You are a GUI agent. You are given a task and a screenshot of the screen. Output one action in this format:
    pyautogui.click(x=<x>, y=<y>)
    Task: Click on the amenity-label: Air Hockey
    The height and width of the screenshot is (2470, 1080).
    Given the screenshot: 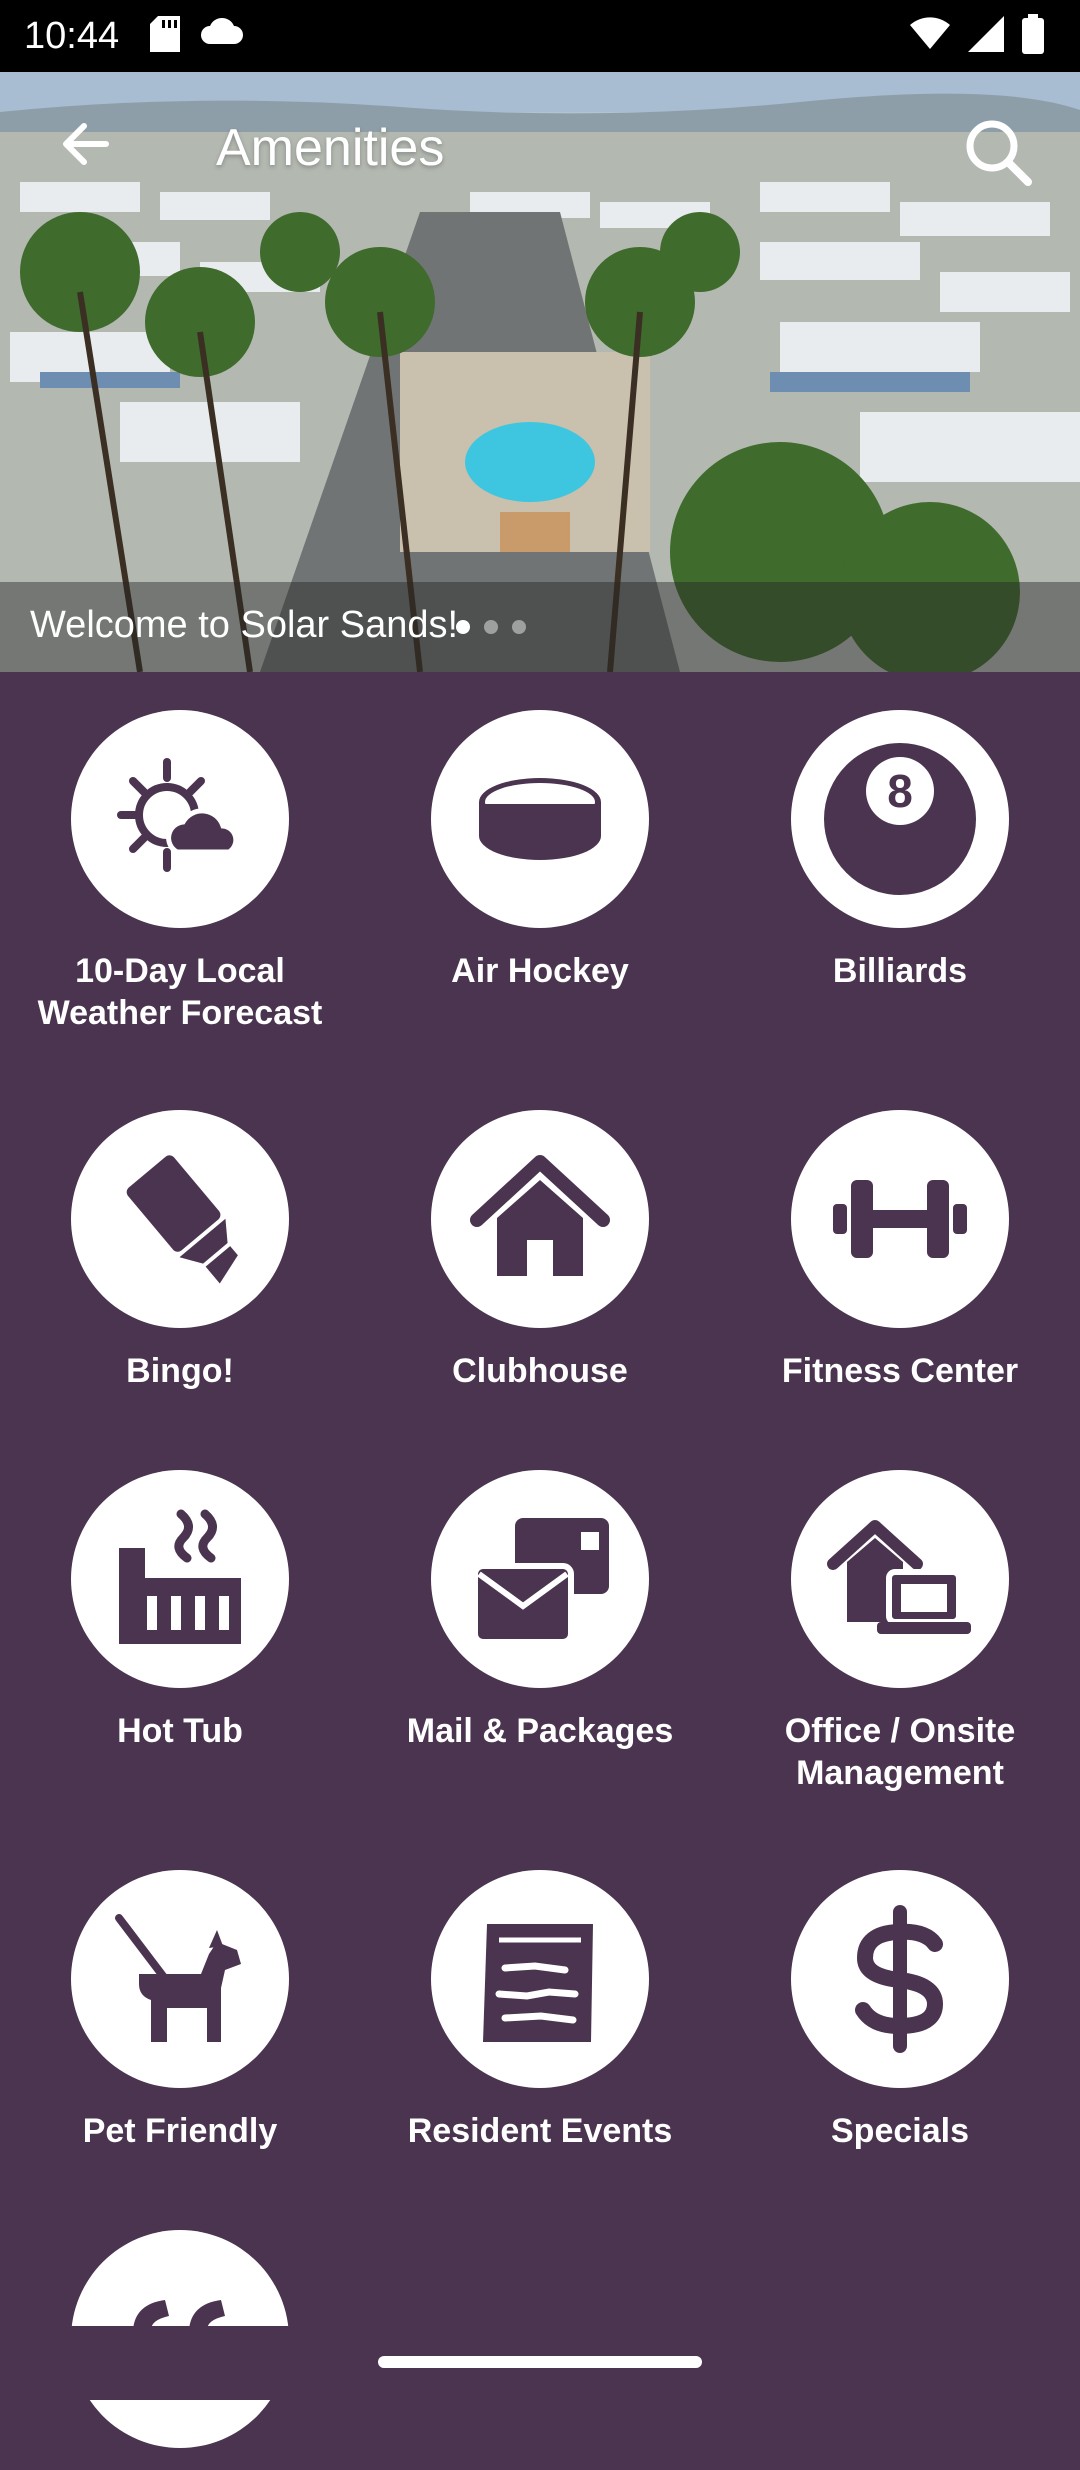 What is the action you would take?
    pyautogui.click(x=540, y=971)
    